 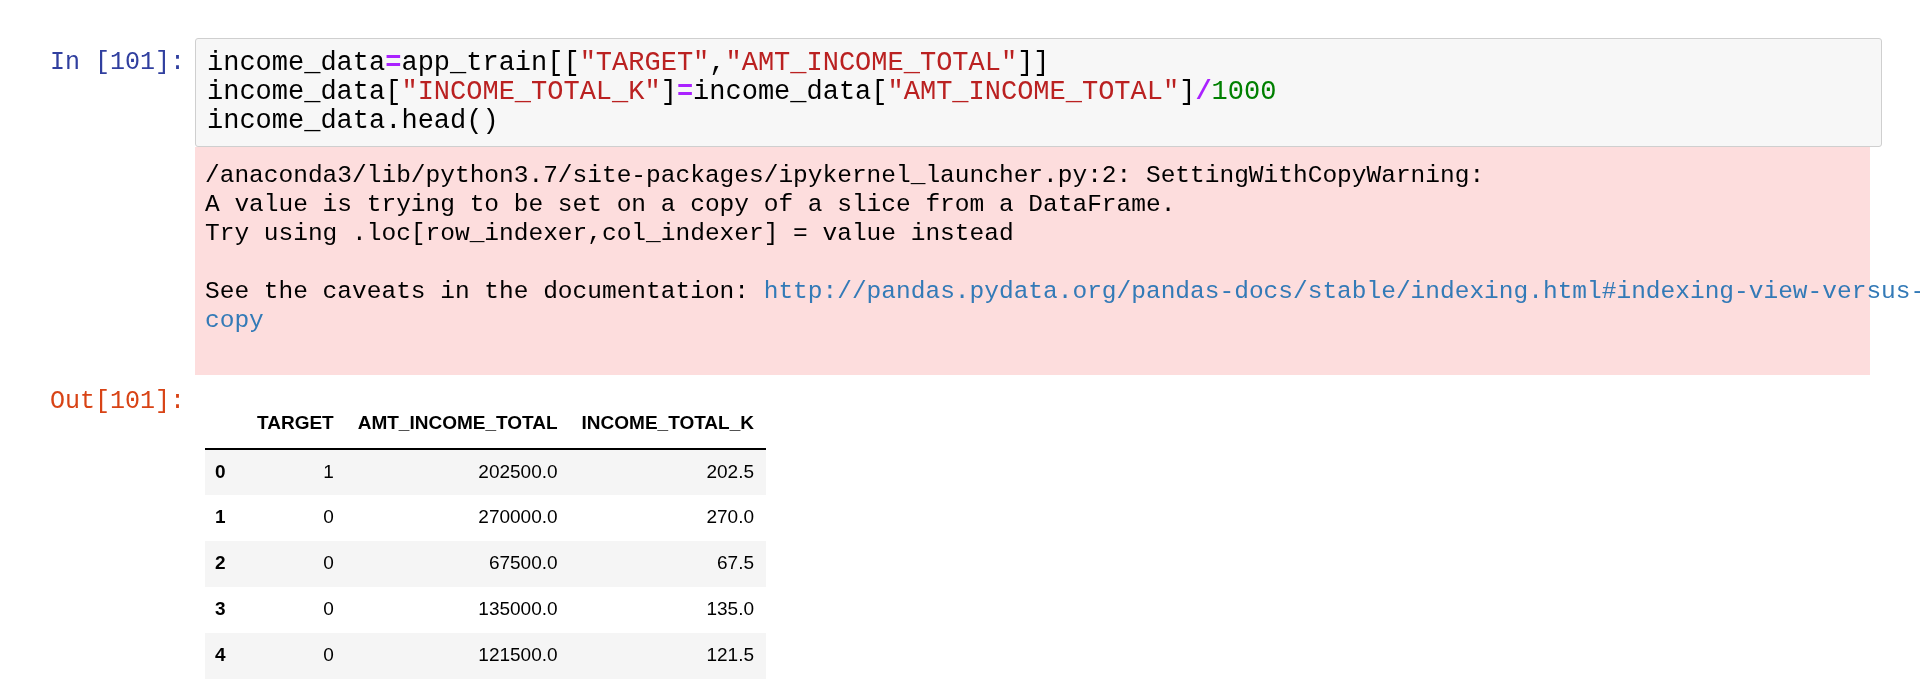 I want to click on column-header: AMT_INCOME_TOTAL, so click(x=457, y=424).